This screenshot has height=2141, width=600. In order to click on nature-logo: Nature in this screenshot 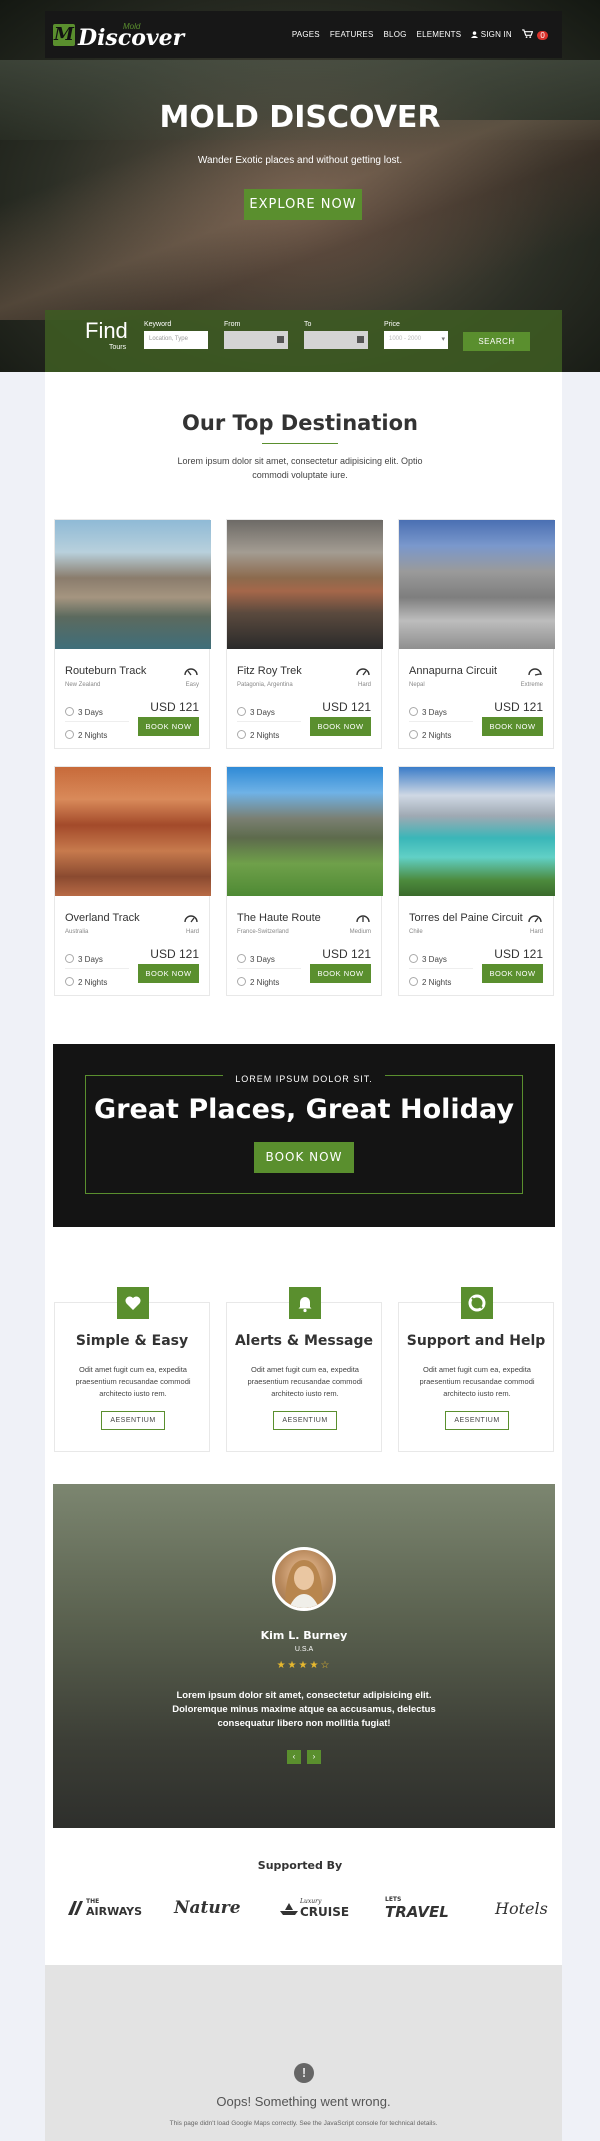, I will do `click(207, 1908)`.